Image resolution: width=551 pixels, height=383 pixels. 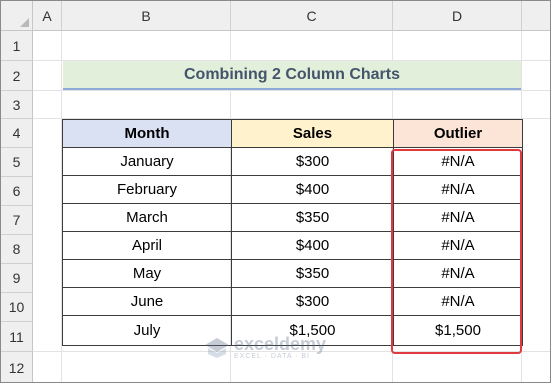 I want to click on header-sales: Sales, so click(x=312, y=133).